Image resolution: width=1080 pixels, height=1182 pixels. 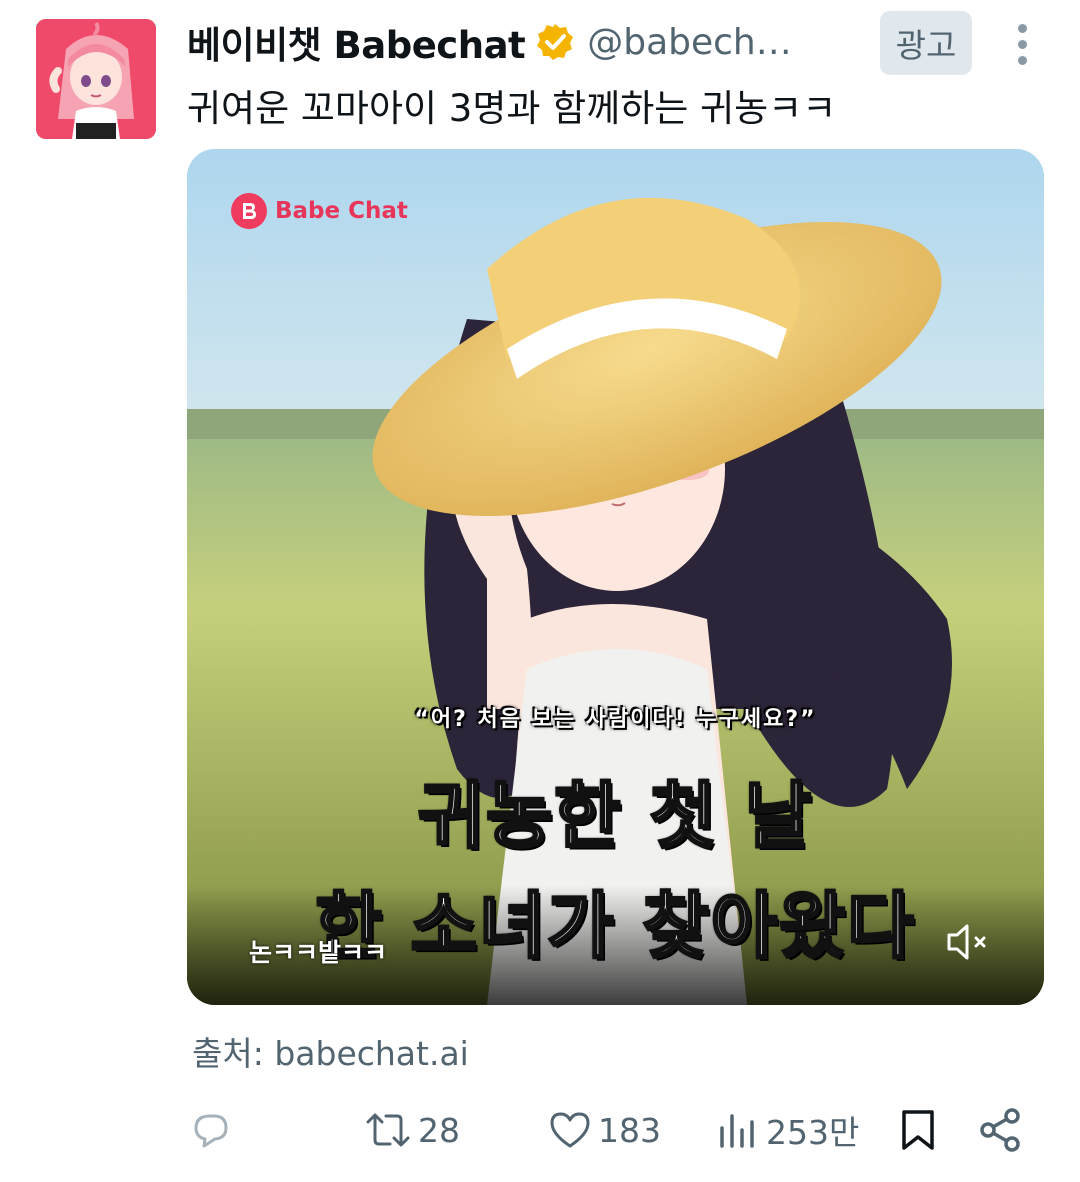 I want to click on ad-badge: 광고, so click(x=926, y=43).